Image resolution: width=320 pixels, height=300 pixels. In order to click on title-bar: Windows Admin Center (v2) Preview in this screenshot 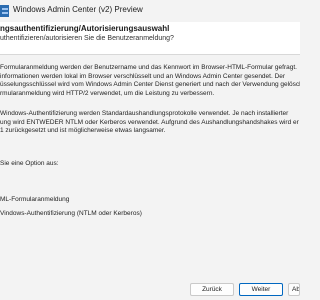, I will do `click(150, 11)`.